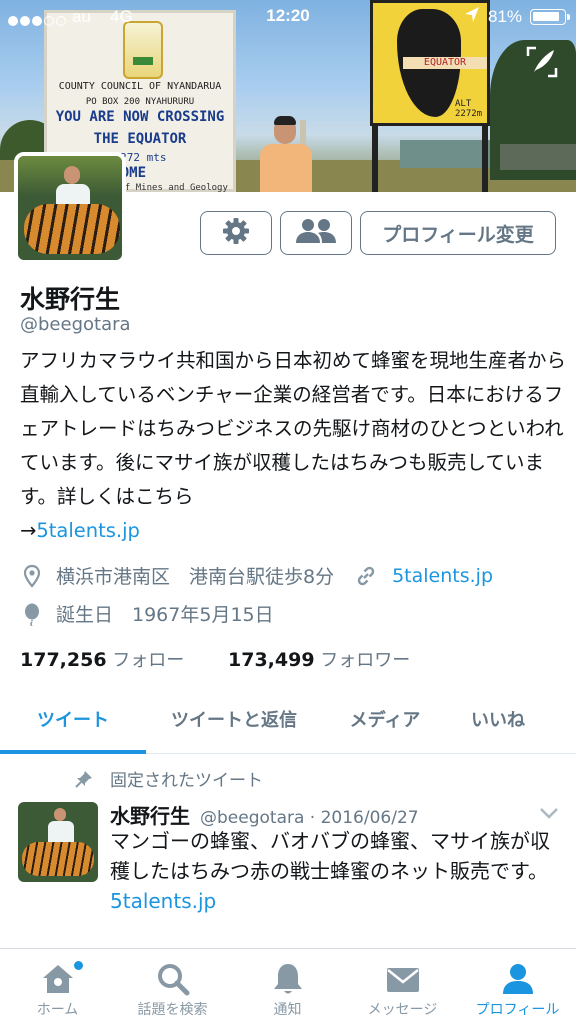 The width and height of the screenshot is (576, 1024). Describe the element at coordinates (32, 576) in the screenshot. I see `location-pin-icon` at that location.